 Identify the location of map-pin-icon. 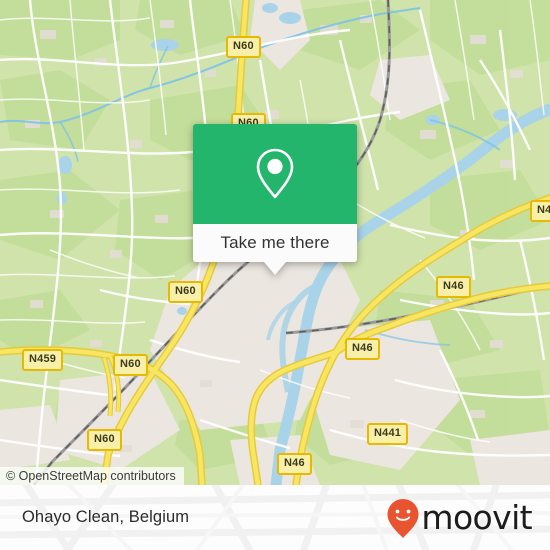
(275, 173).